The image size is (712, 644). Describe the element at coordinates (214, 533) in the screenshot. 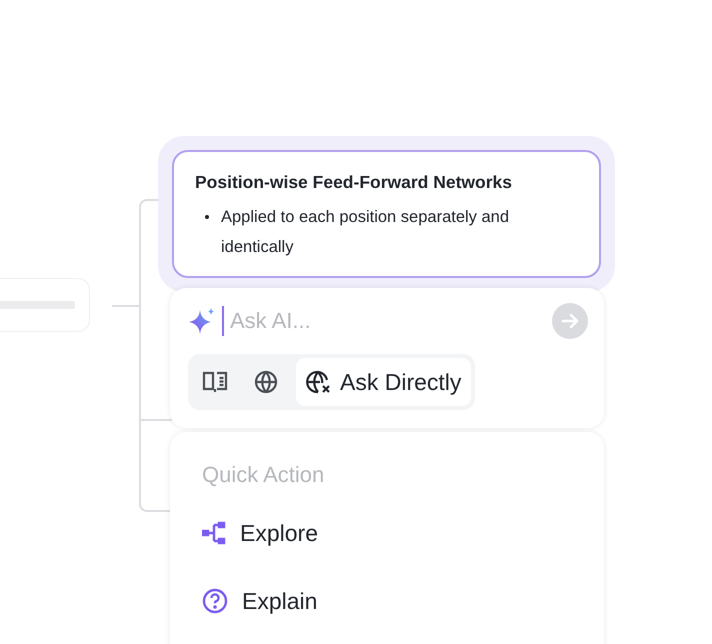

I see `branch-icon` at that location.